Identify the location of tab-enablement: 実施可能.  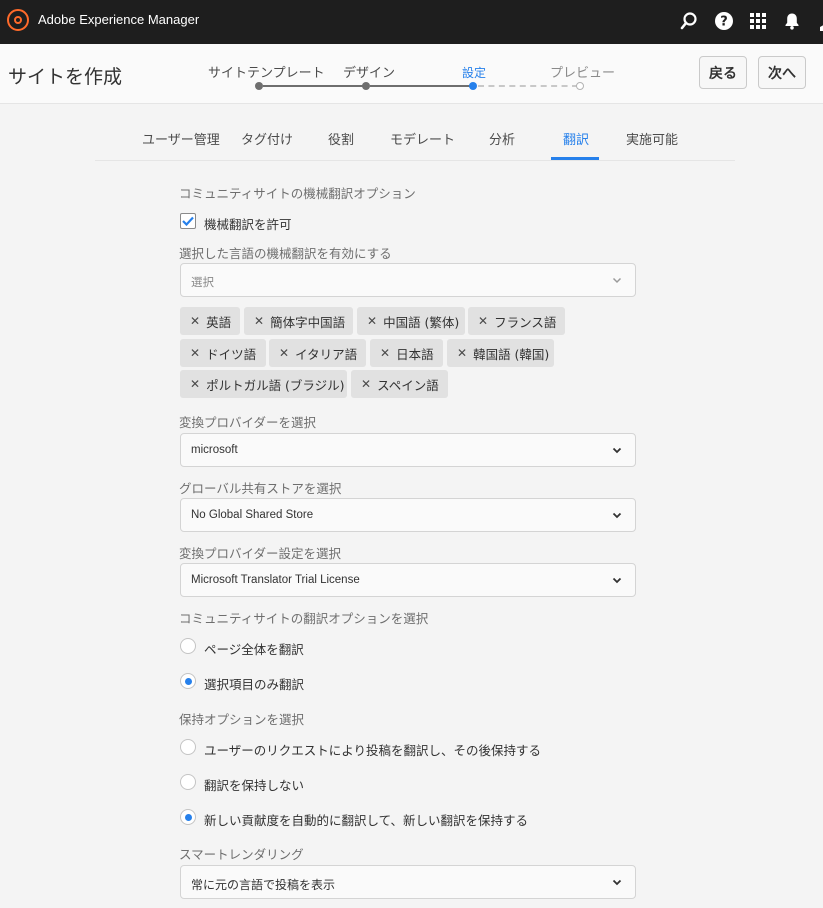
(652, 138).